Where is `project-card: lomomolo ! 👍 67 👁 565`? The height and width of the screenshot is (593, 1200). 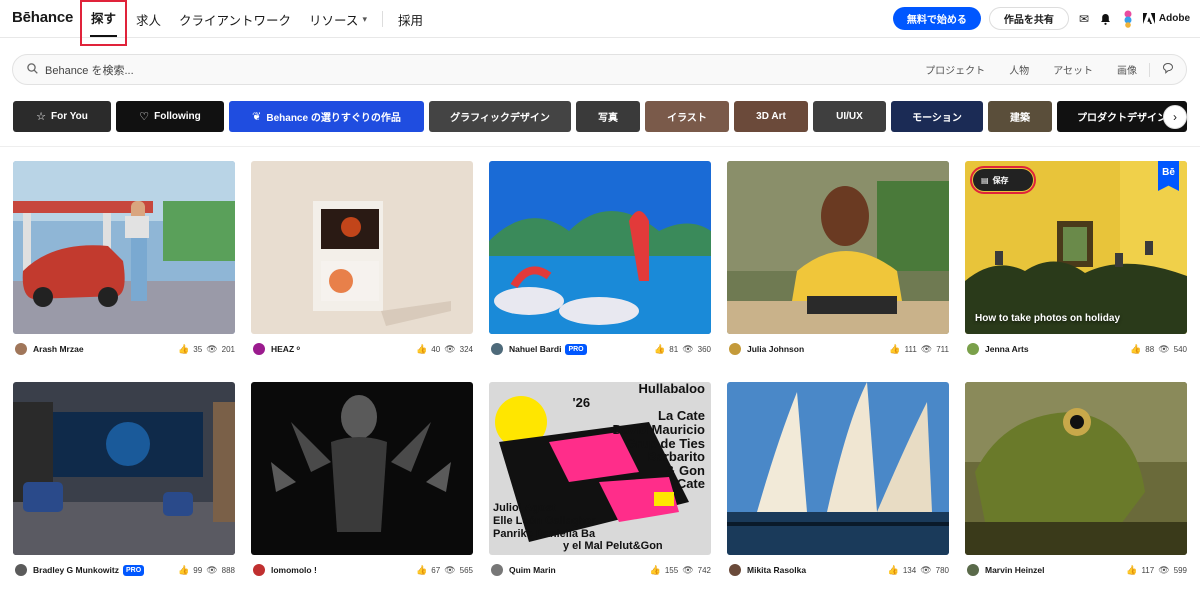
project-card: lomomolo ! 👍 67 👁 565 is located at coordinates (362, 483).